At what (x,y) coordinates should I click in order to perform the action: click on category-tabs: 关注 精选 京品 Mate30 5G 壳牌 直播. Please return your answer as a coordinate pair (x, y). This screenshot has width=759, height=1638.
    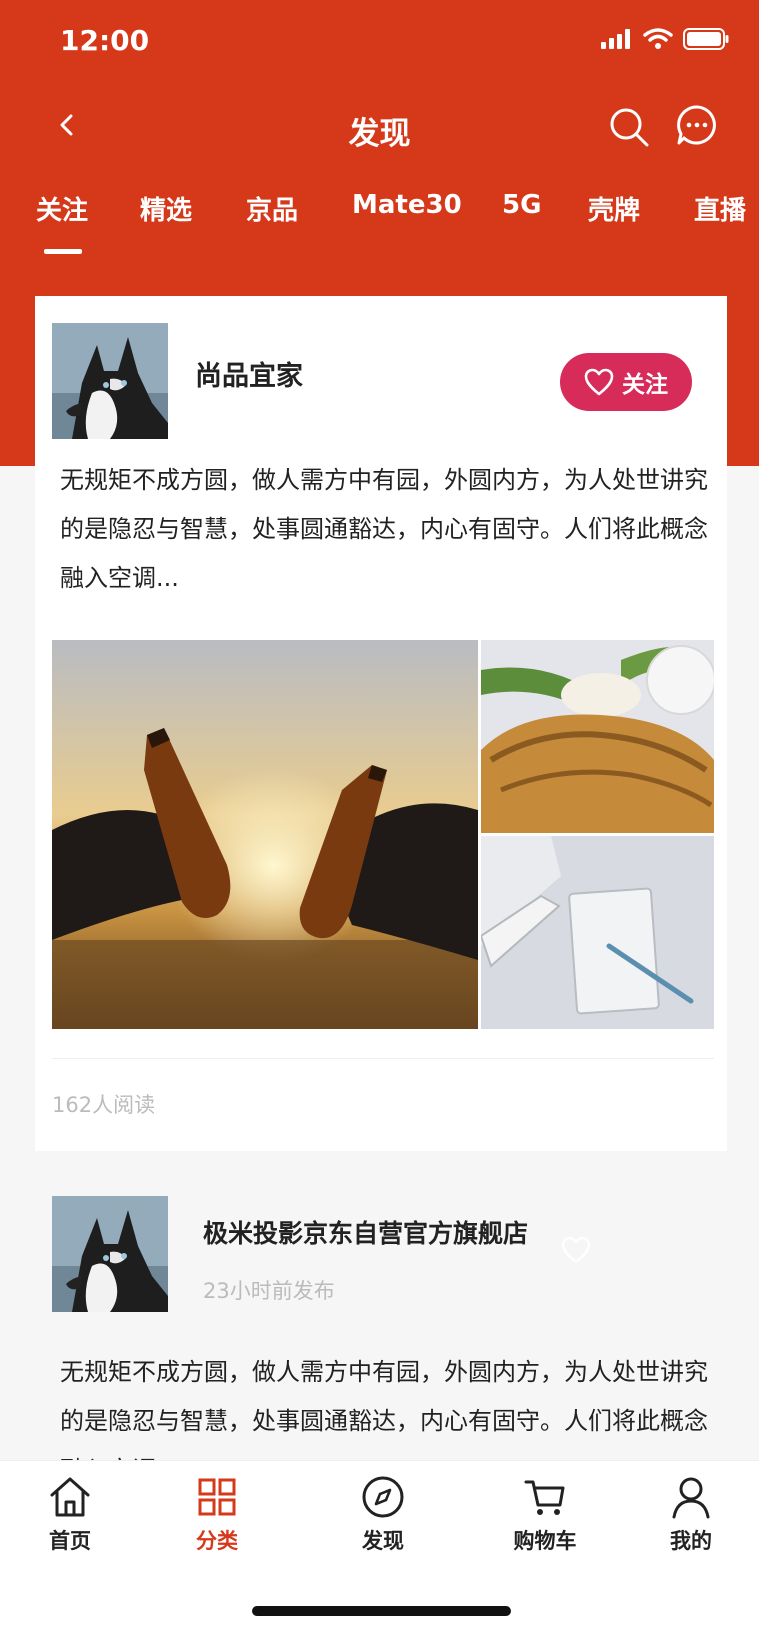
    Looking at the image, I should click on (379, 225).